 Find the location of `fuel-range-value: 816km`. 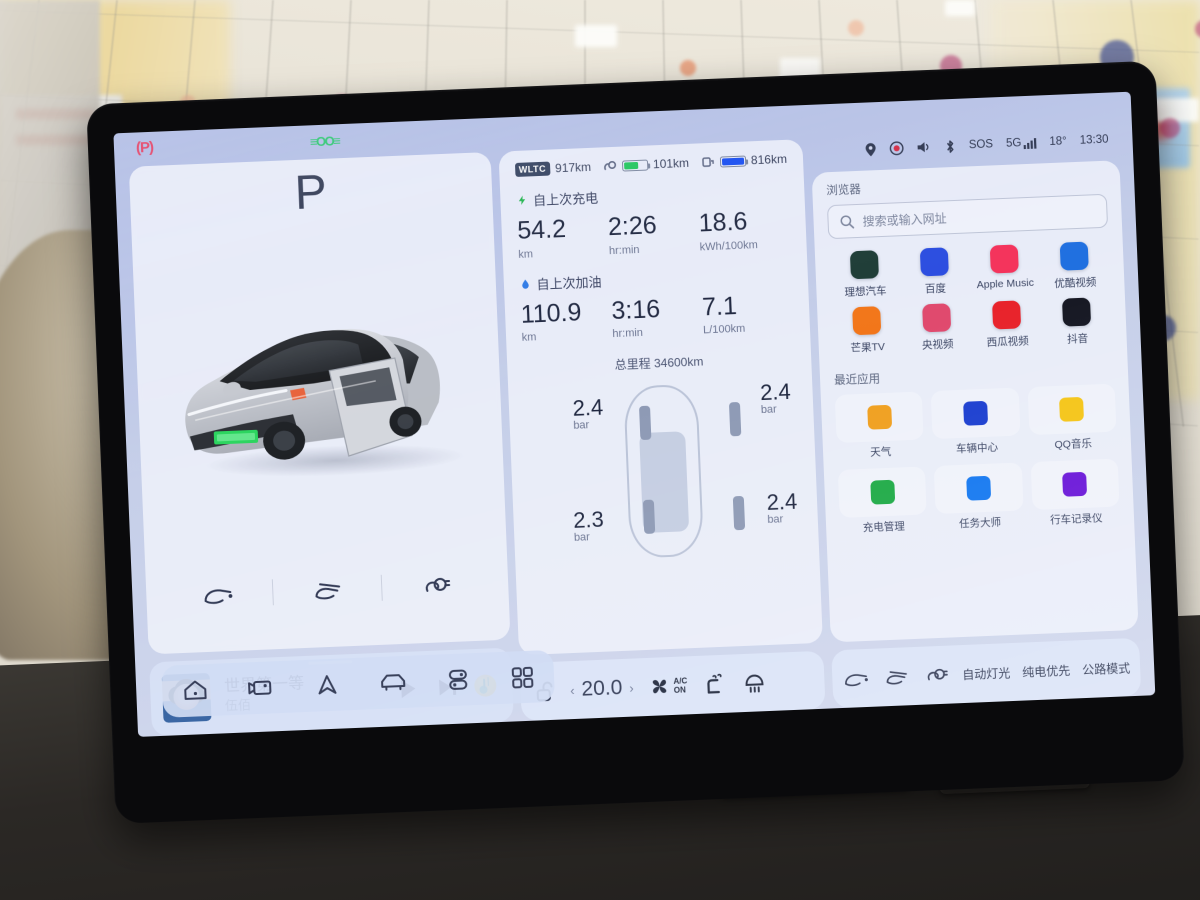

fuel-range-value: 816km is located at coordinates (769, 159).